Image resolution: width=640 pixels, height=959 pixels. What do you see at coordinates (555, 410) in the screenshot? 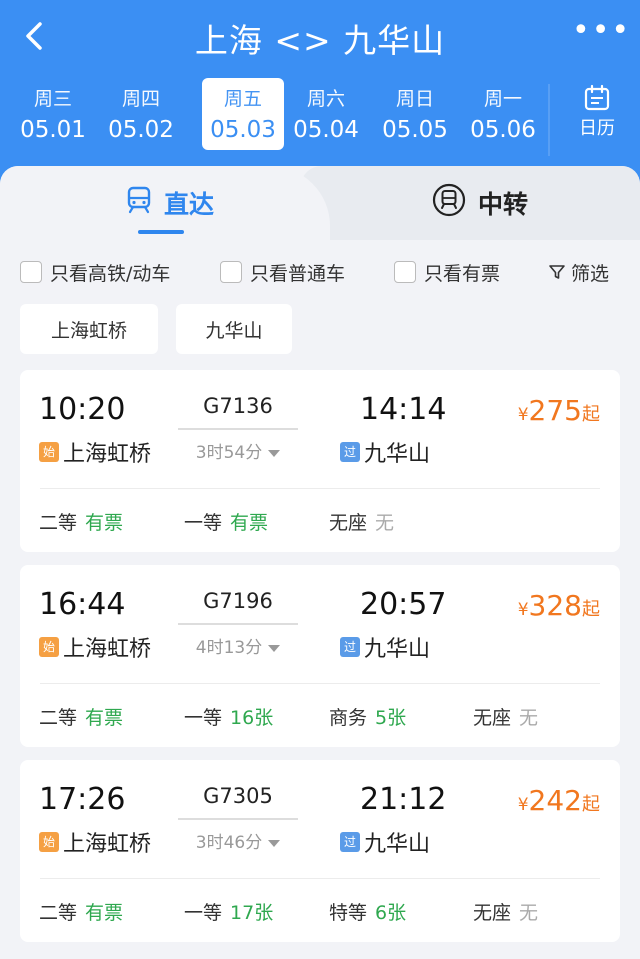
I see `price-value: 275` at bounding box center [555, 410].